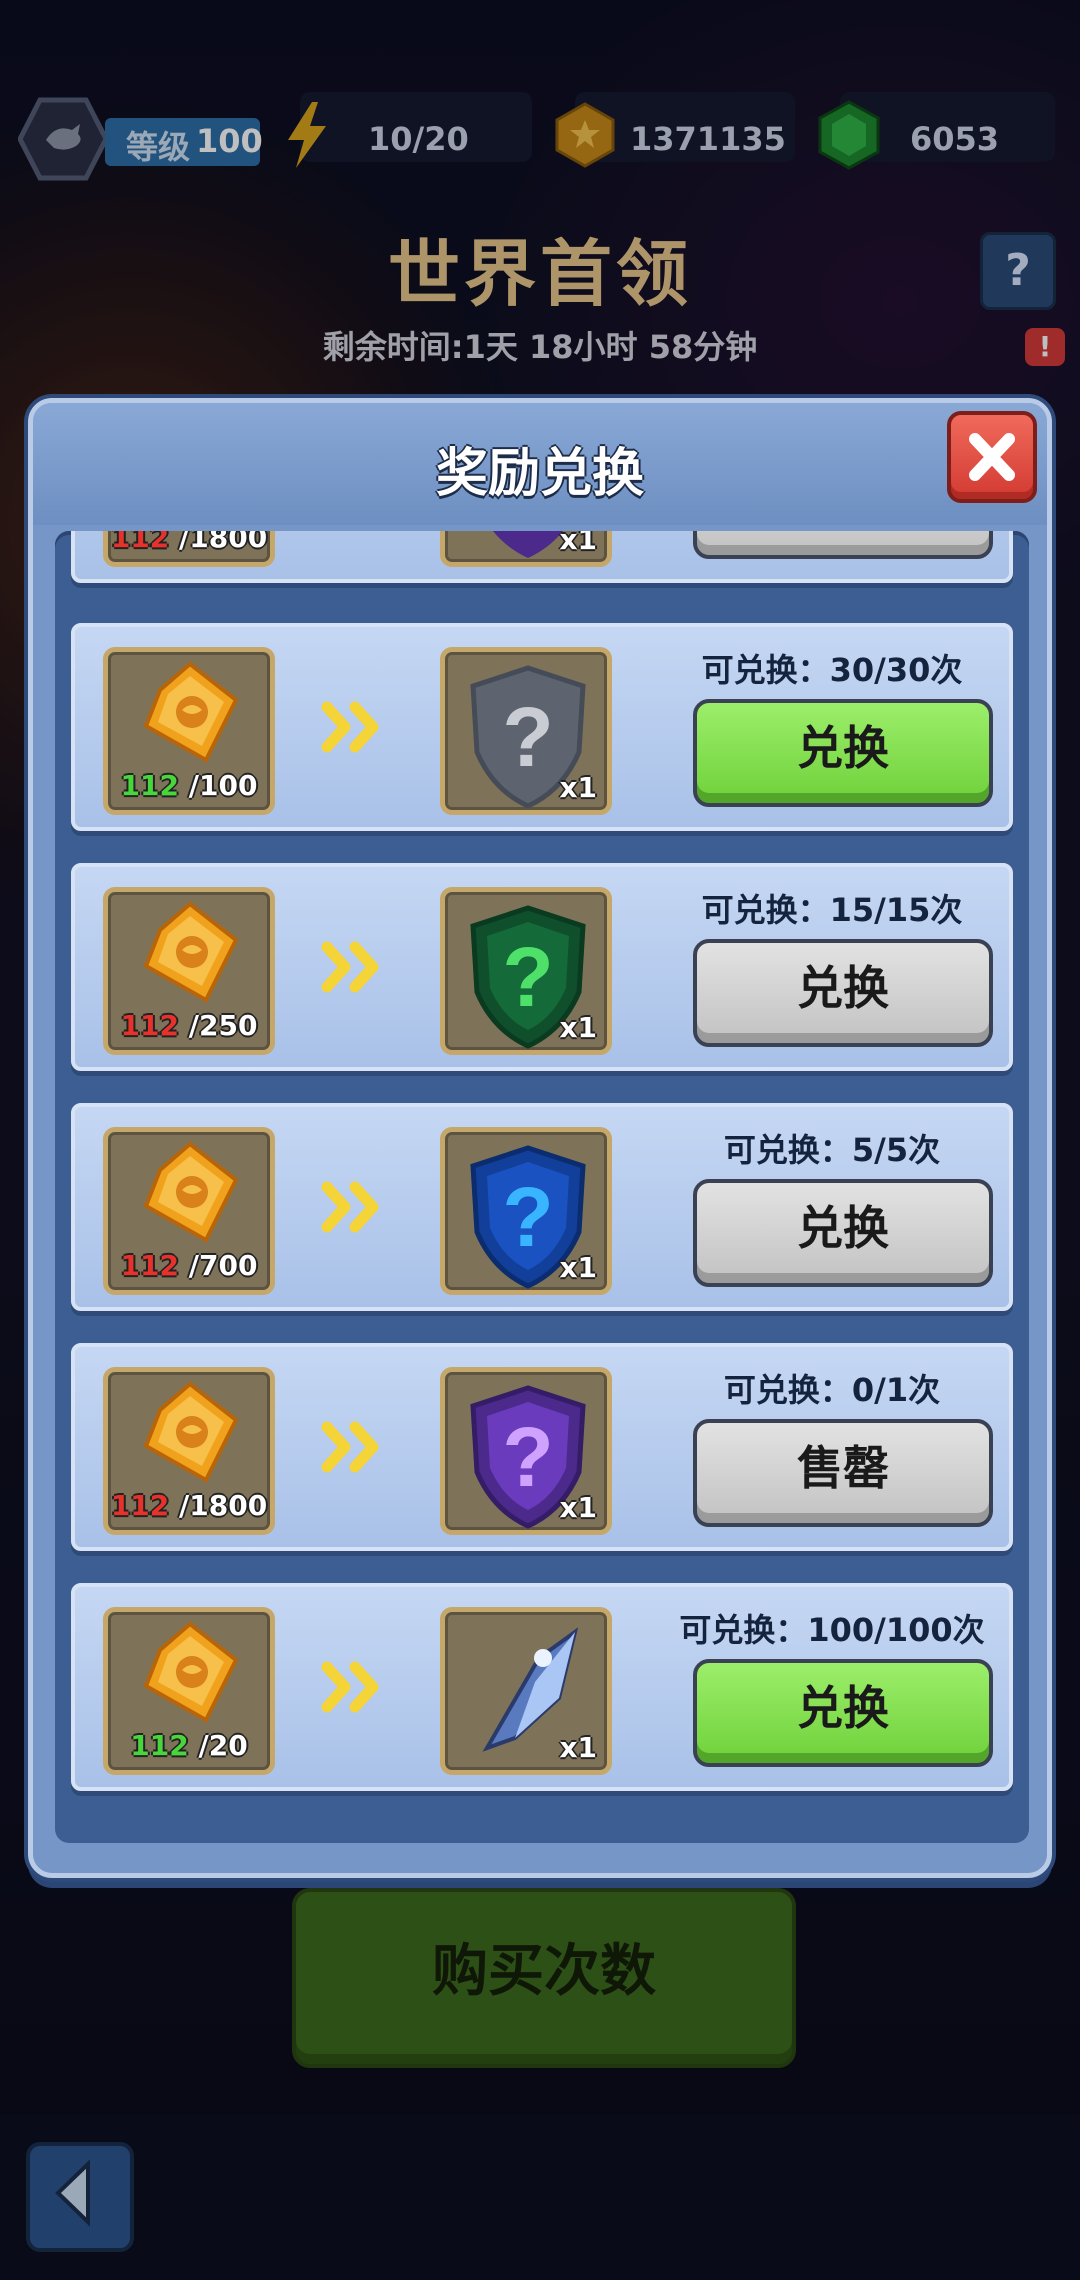  Describe the element at coordinates (223, 1025) in the screenshot. I see `cost-need: /250` at that location.